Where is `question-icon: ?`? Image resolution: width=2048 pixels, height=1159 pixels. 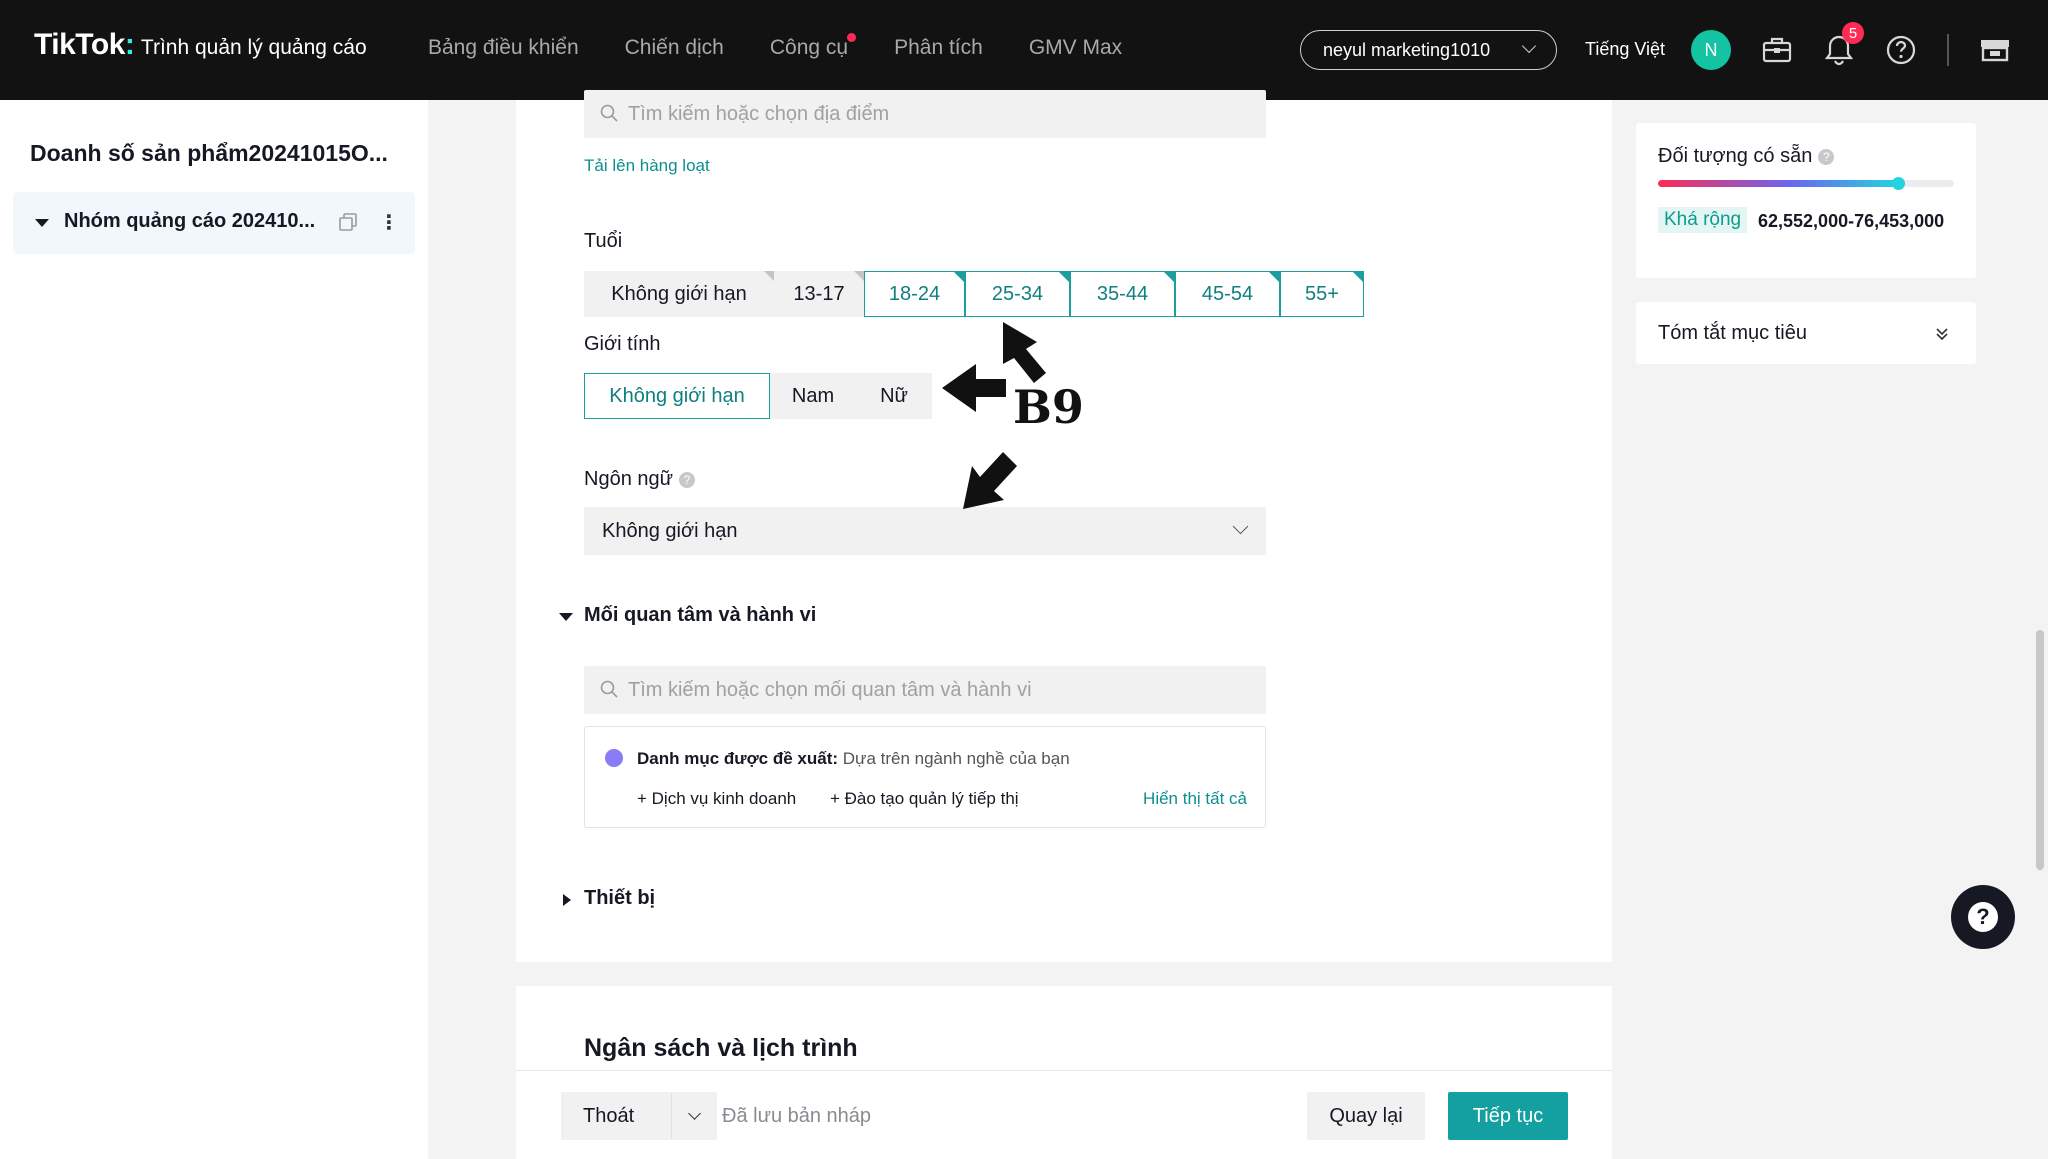
question-icon: ? is located at coordinates (1983, 917).